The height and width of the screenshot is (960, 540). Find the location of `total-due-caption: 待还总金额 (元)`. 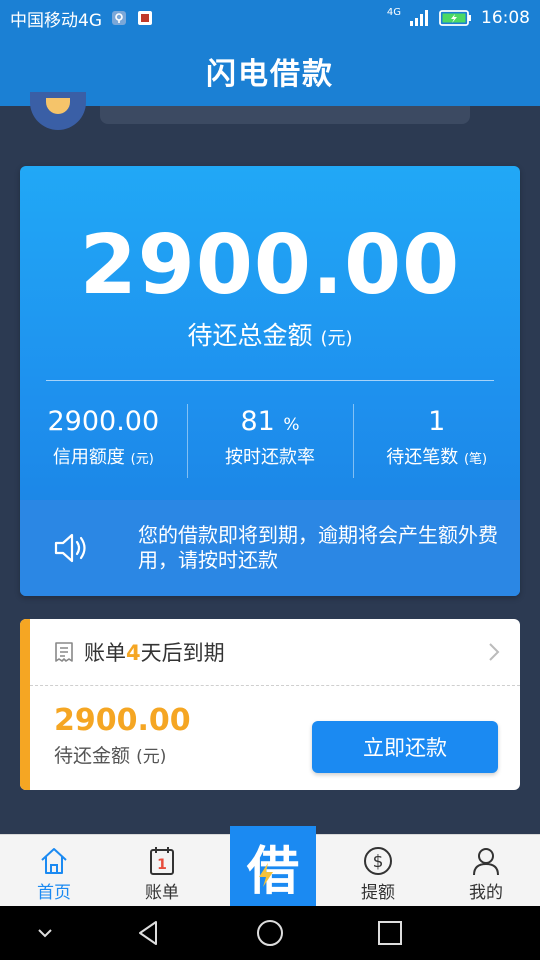

total-due-caption: 待还总金额 (元) is located at coordinates (270, 334).